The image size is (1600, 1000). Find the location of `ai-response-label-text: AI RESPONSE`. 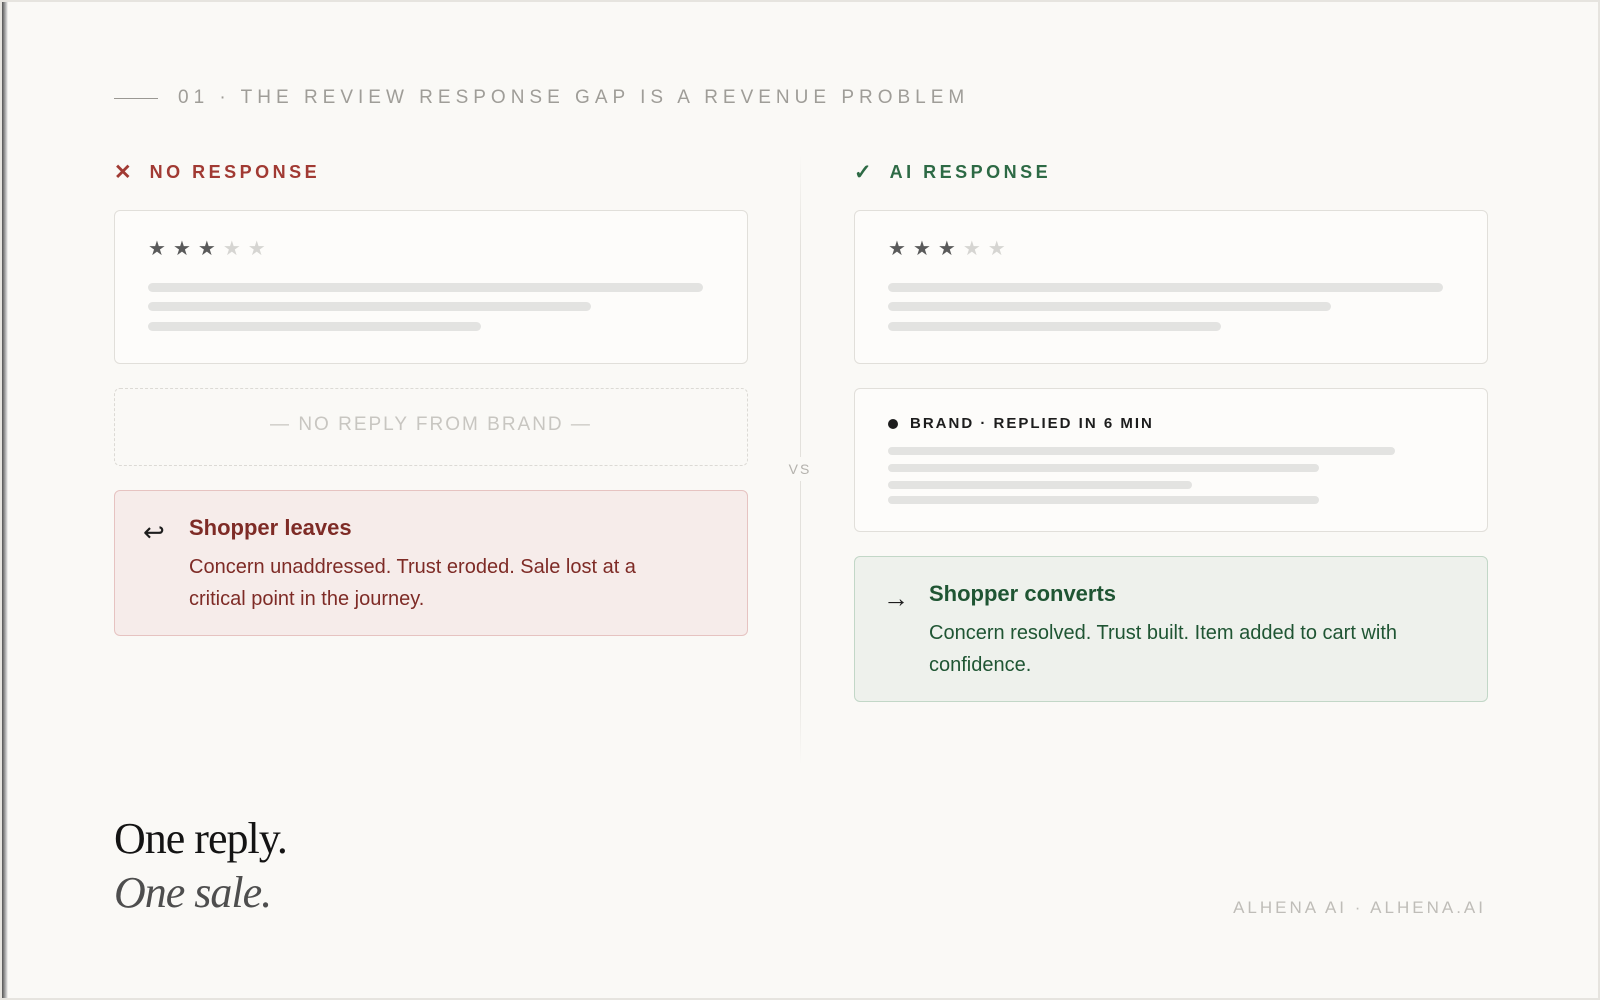

ai-response-label-text: AI RESPONSE is located at coordinates (970, 172).